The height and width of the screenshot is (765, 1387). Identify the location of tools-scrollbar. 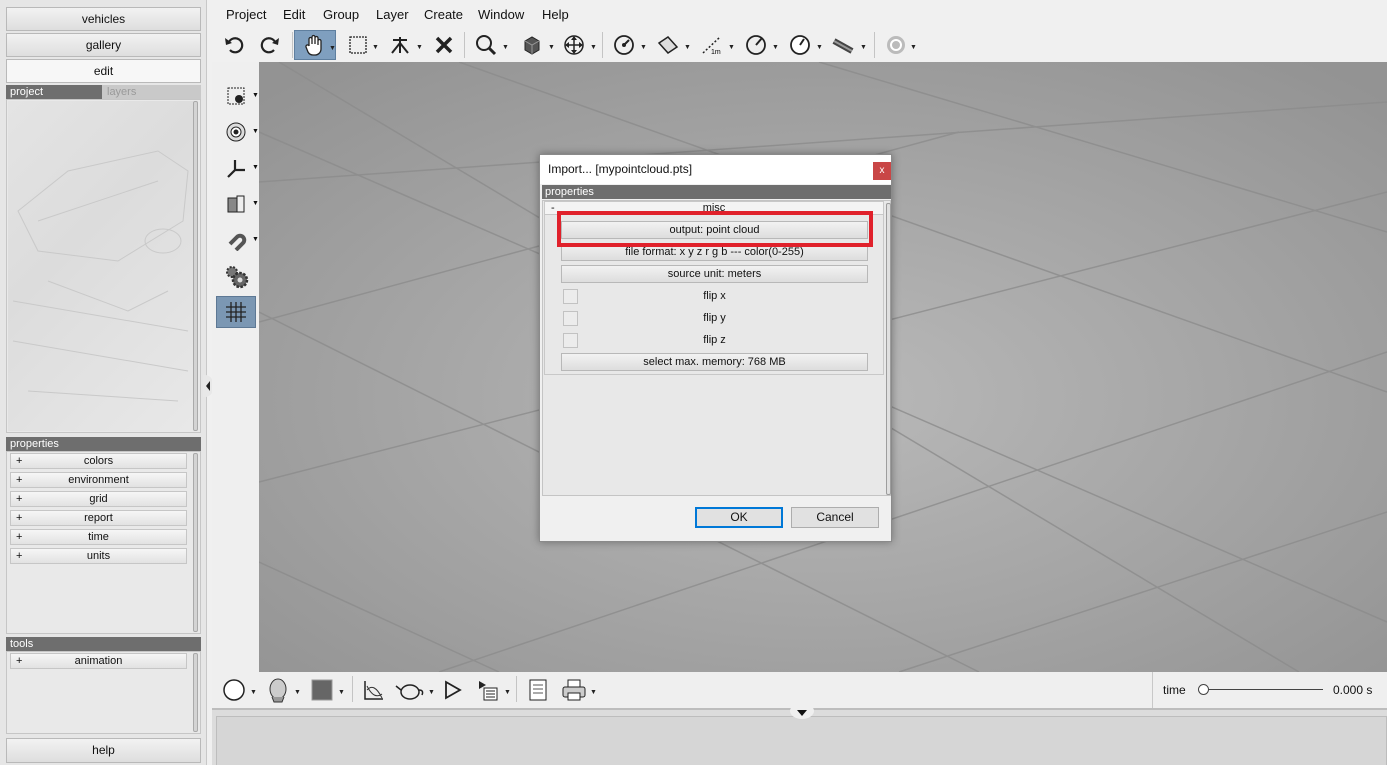
(195, 692).